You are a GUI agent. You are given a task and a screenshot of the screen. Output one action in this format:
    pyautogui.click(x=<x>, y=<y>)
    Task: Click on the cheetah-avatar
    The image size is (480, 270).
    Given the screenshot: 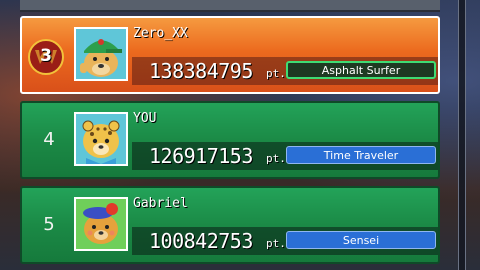 What is the action you would take?
    pyautogui.click(x=101, y=139)
    